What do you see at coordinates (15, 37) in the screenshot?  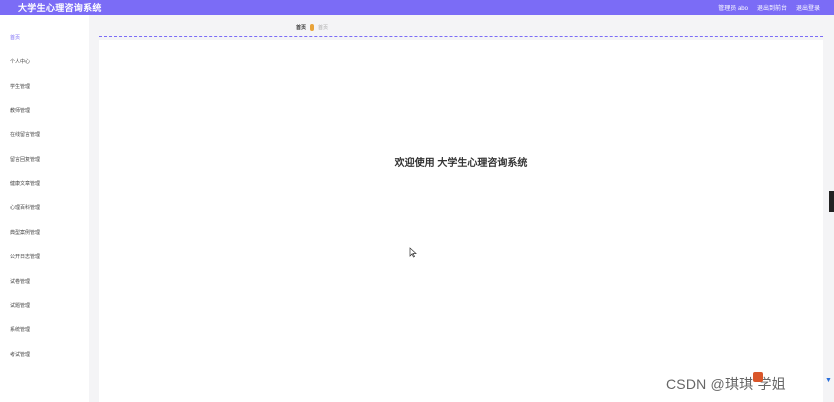 I see `sidebar-item-home: 首页` at bounding box center [15, 37].